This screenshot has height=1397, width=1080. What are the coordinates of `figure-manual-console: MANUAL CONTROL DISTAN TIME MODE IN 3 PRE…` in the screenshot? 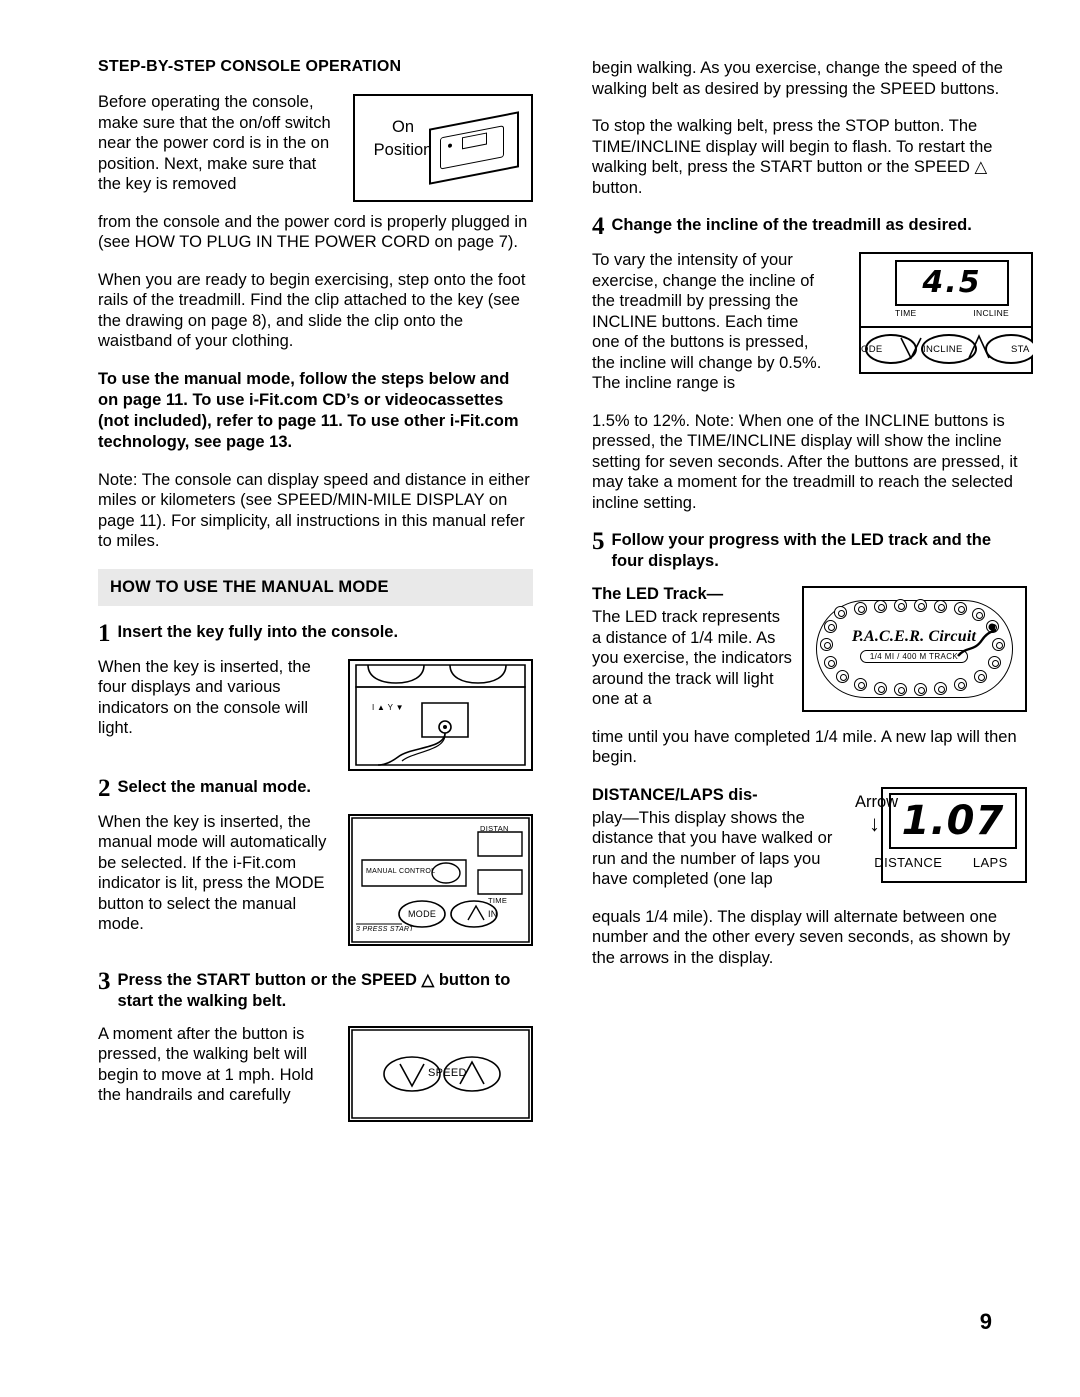 It's located at (440, 879).